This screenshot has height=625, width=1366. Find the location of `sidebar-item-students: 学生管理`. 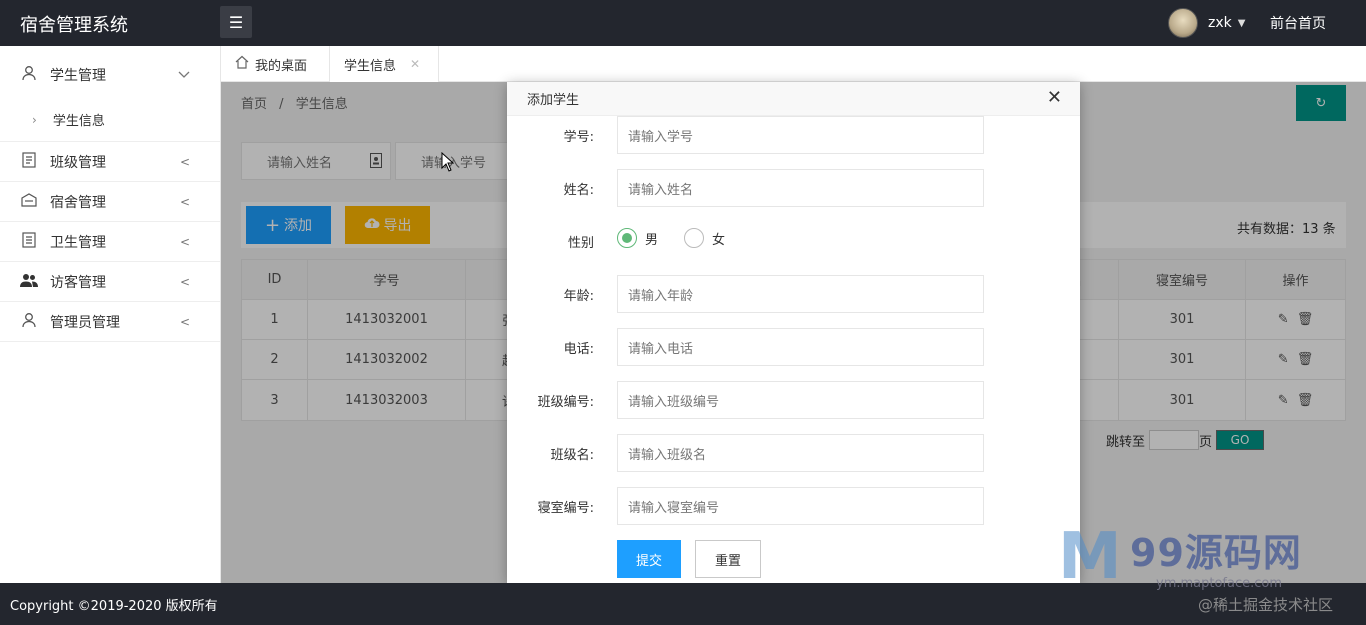

sidebar-item-students: 学生管理 is located at coordinates (110, 72).